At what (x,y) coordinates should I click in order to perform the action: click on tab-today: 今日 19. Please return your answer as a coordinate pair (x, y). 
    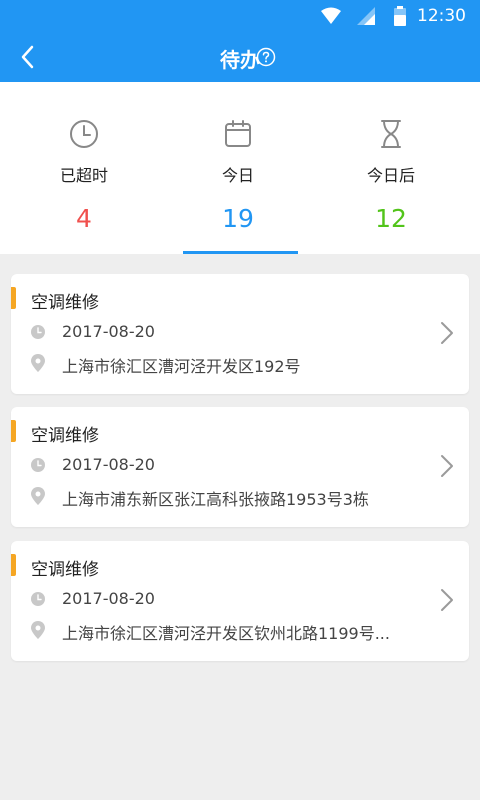
    Looking at the image, I should click on (238, 168).